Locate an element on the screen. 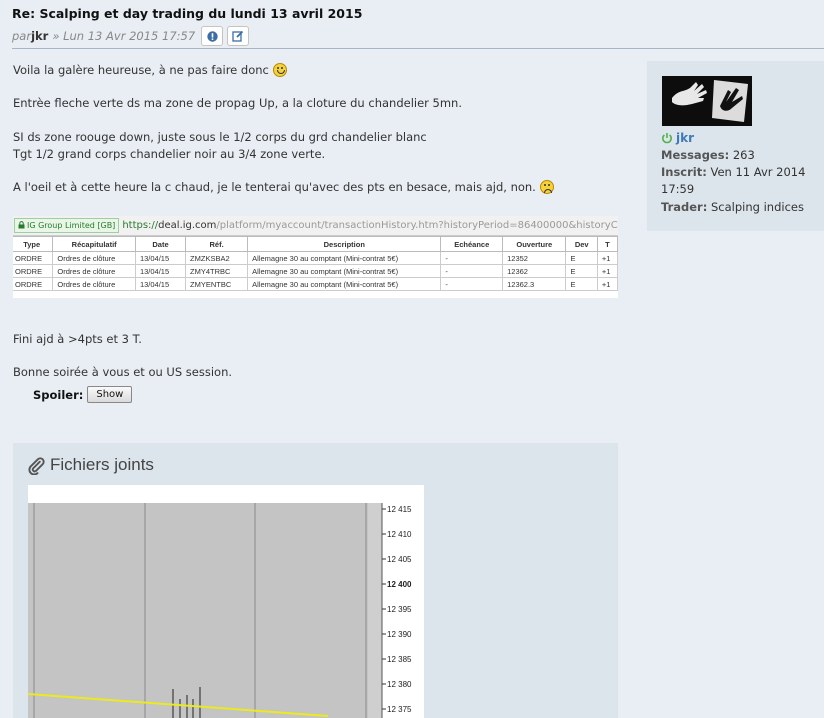  table-header: Type is located at coordinates (33, 244).